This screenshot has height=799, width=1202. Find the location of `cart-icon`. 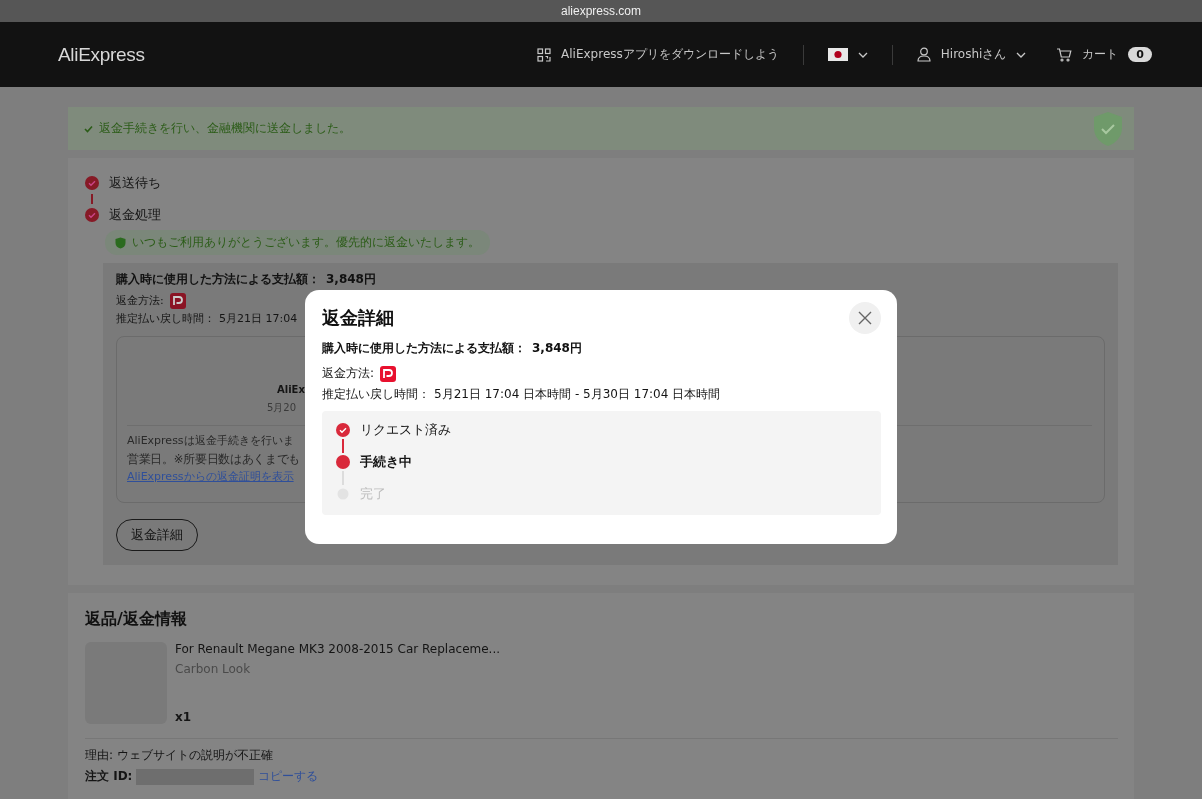

cart-icon is located at coordinates (1064, 54).